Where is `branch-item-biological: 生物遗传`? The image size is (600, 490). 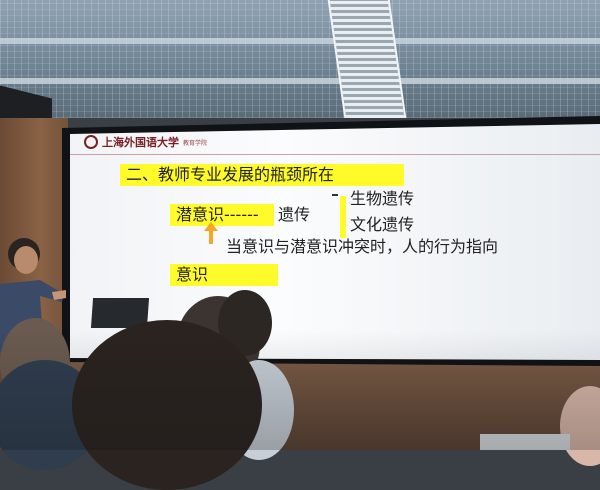 branch-item-biological: 生物遗传 is located at coordinates (382, 198).